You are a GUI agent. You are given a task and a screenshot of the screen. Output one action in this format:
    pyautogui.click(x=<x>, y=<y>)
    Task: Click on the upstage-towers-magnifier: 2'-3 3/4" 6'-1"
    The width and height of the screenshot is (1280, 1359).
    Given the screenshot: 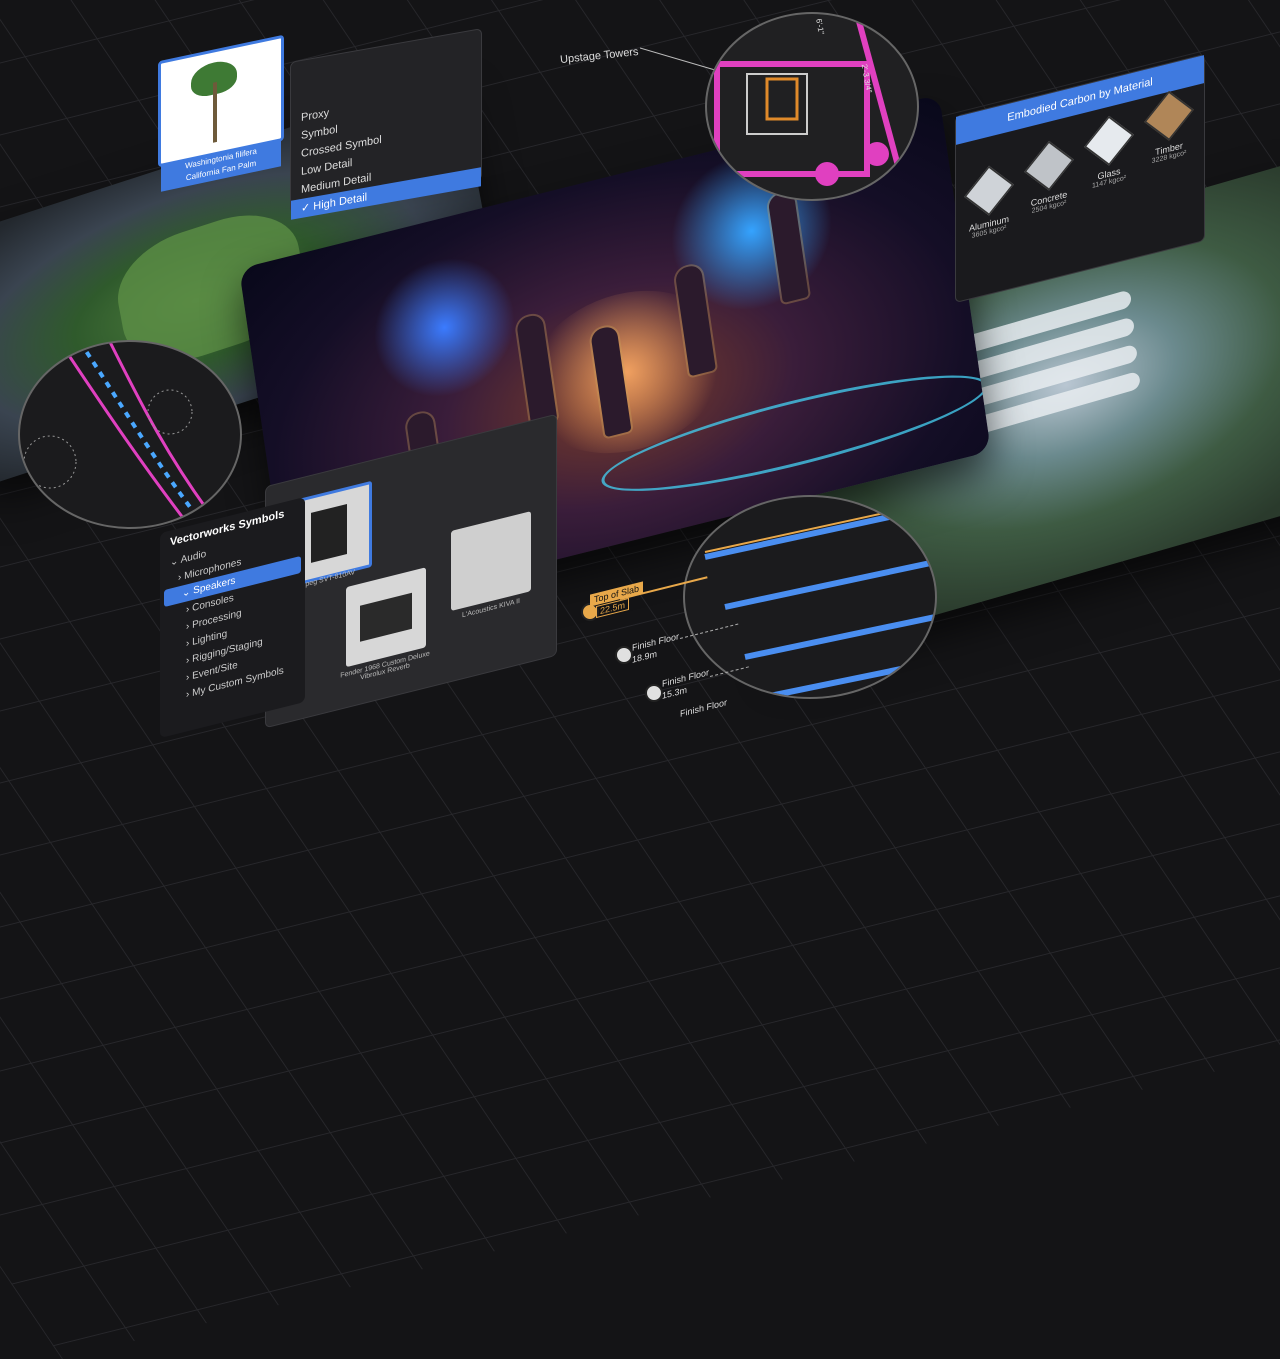 What is the action you would take?
    pyautogui.click(x=812, y=106)
    